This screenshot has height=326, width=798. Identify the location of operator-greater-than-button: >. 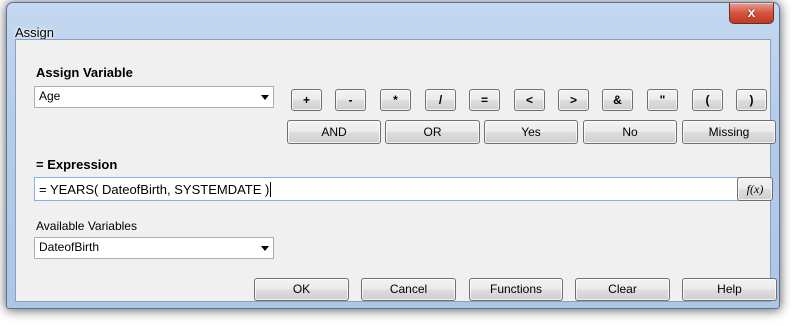
(573, 100).